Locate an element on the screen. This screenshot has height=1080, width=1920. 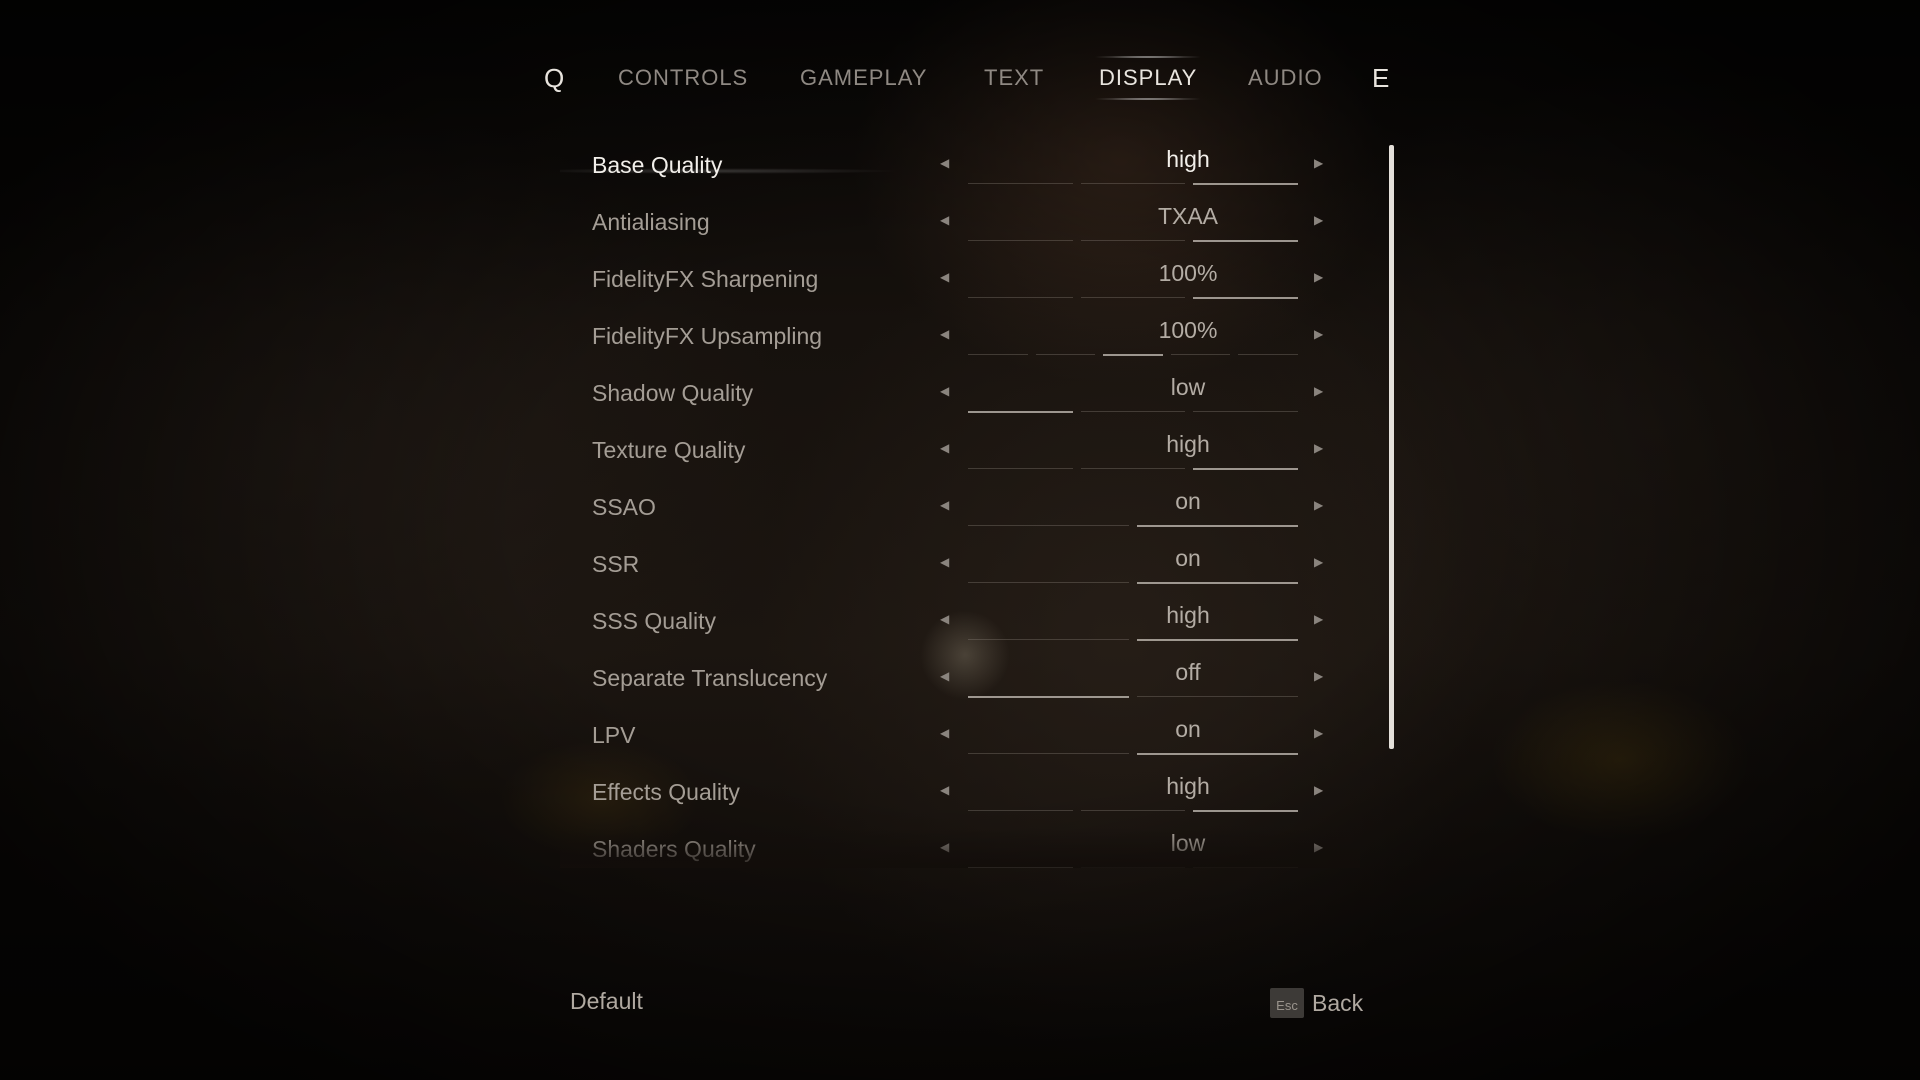
setting-row: Shaders Quality ◀ low ▶ is located at coordinates (960, 846).